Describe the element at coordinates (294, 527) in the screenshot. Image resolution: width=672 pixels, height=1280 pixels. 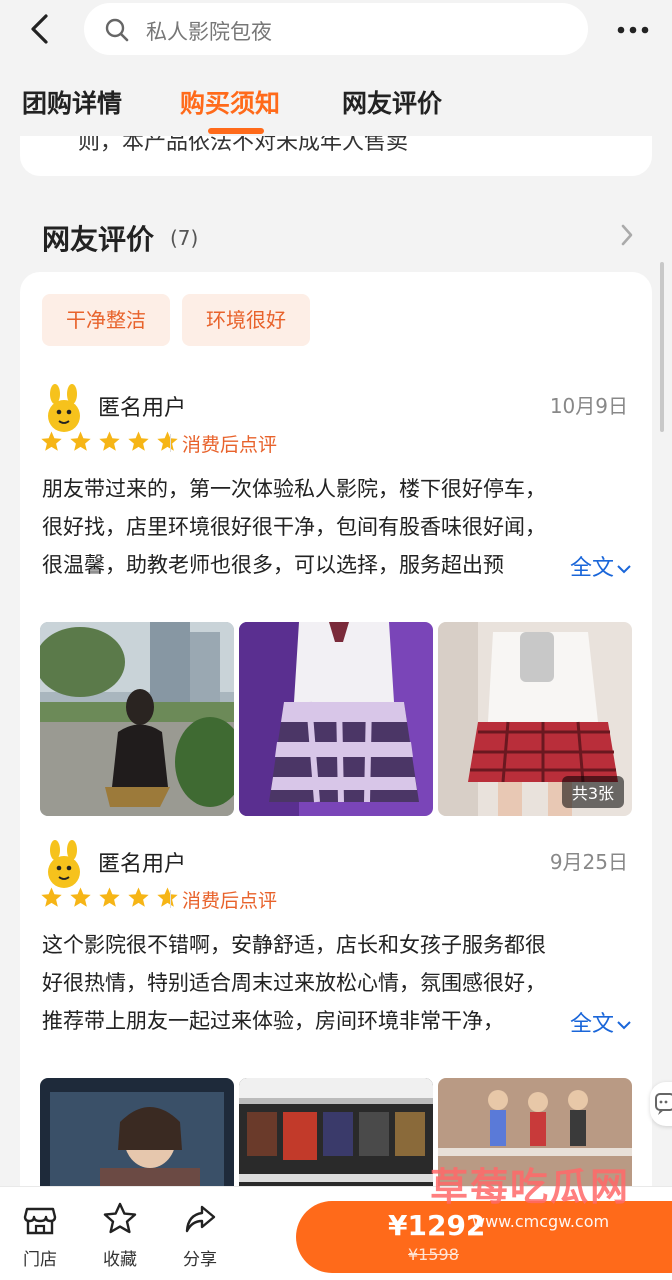
I see `review-line: 很好找，店里环境很好很干净，包间有股香味很好闻，` at that location.